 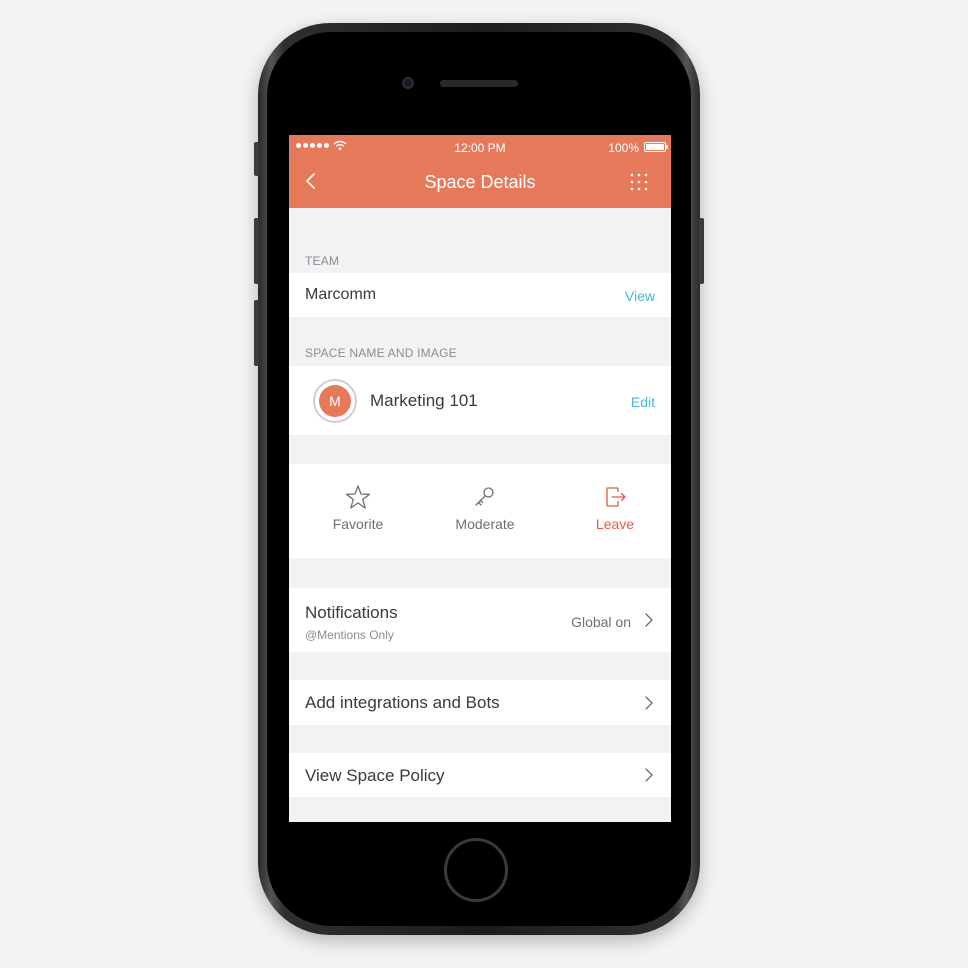 I want to click on key-icon, so click(x=484, y=496).